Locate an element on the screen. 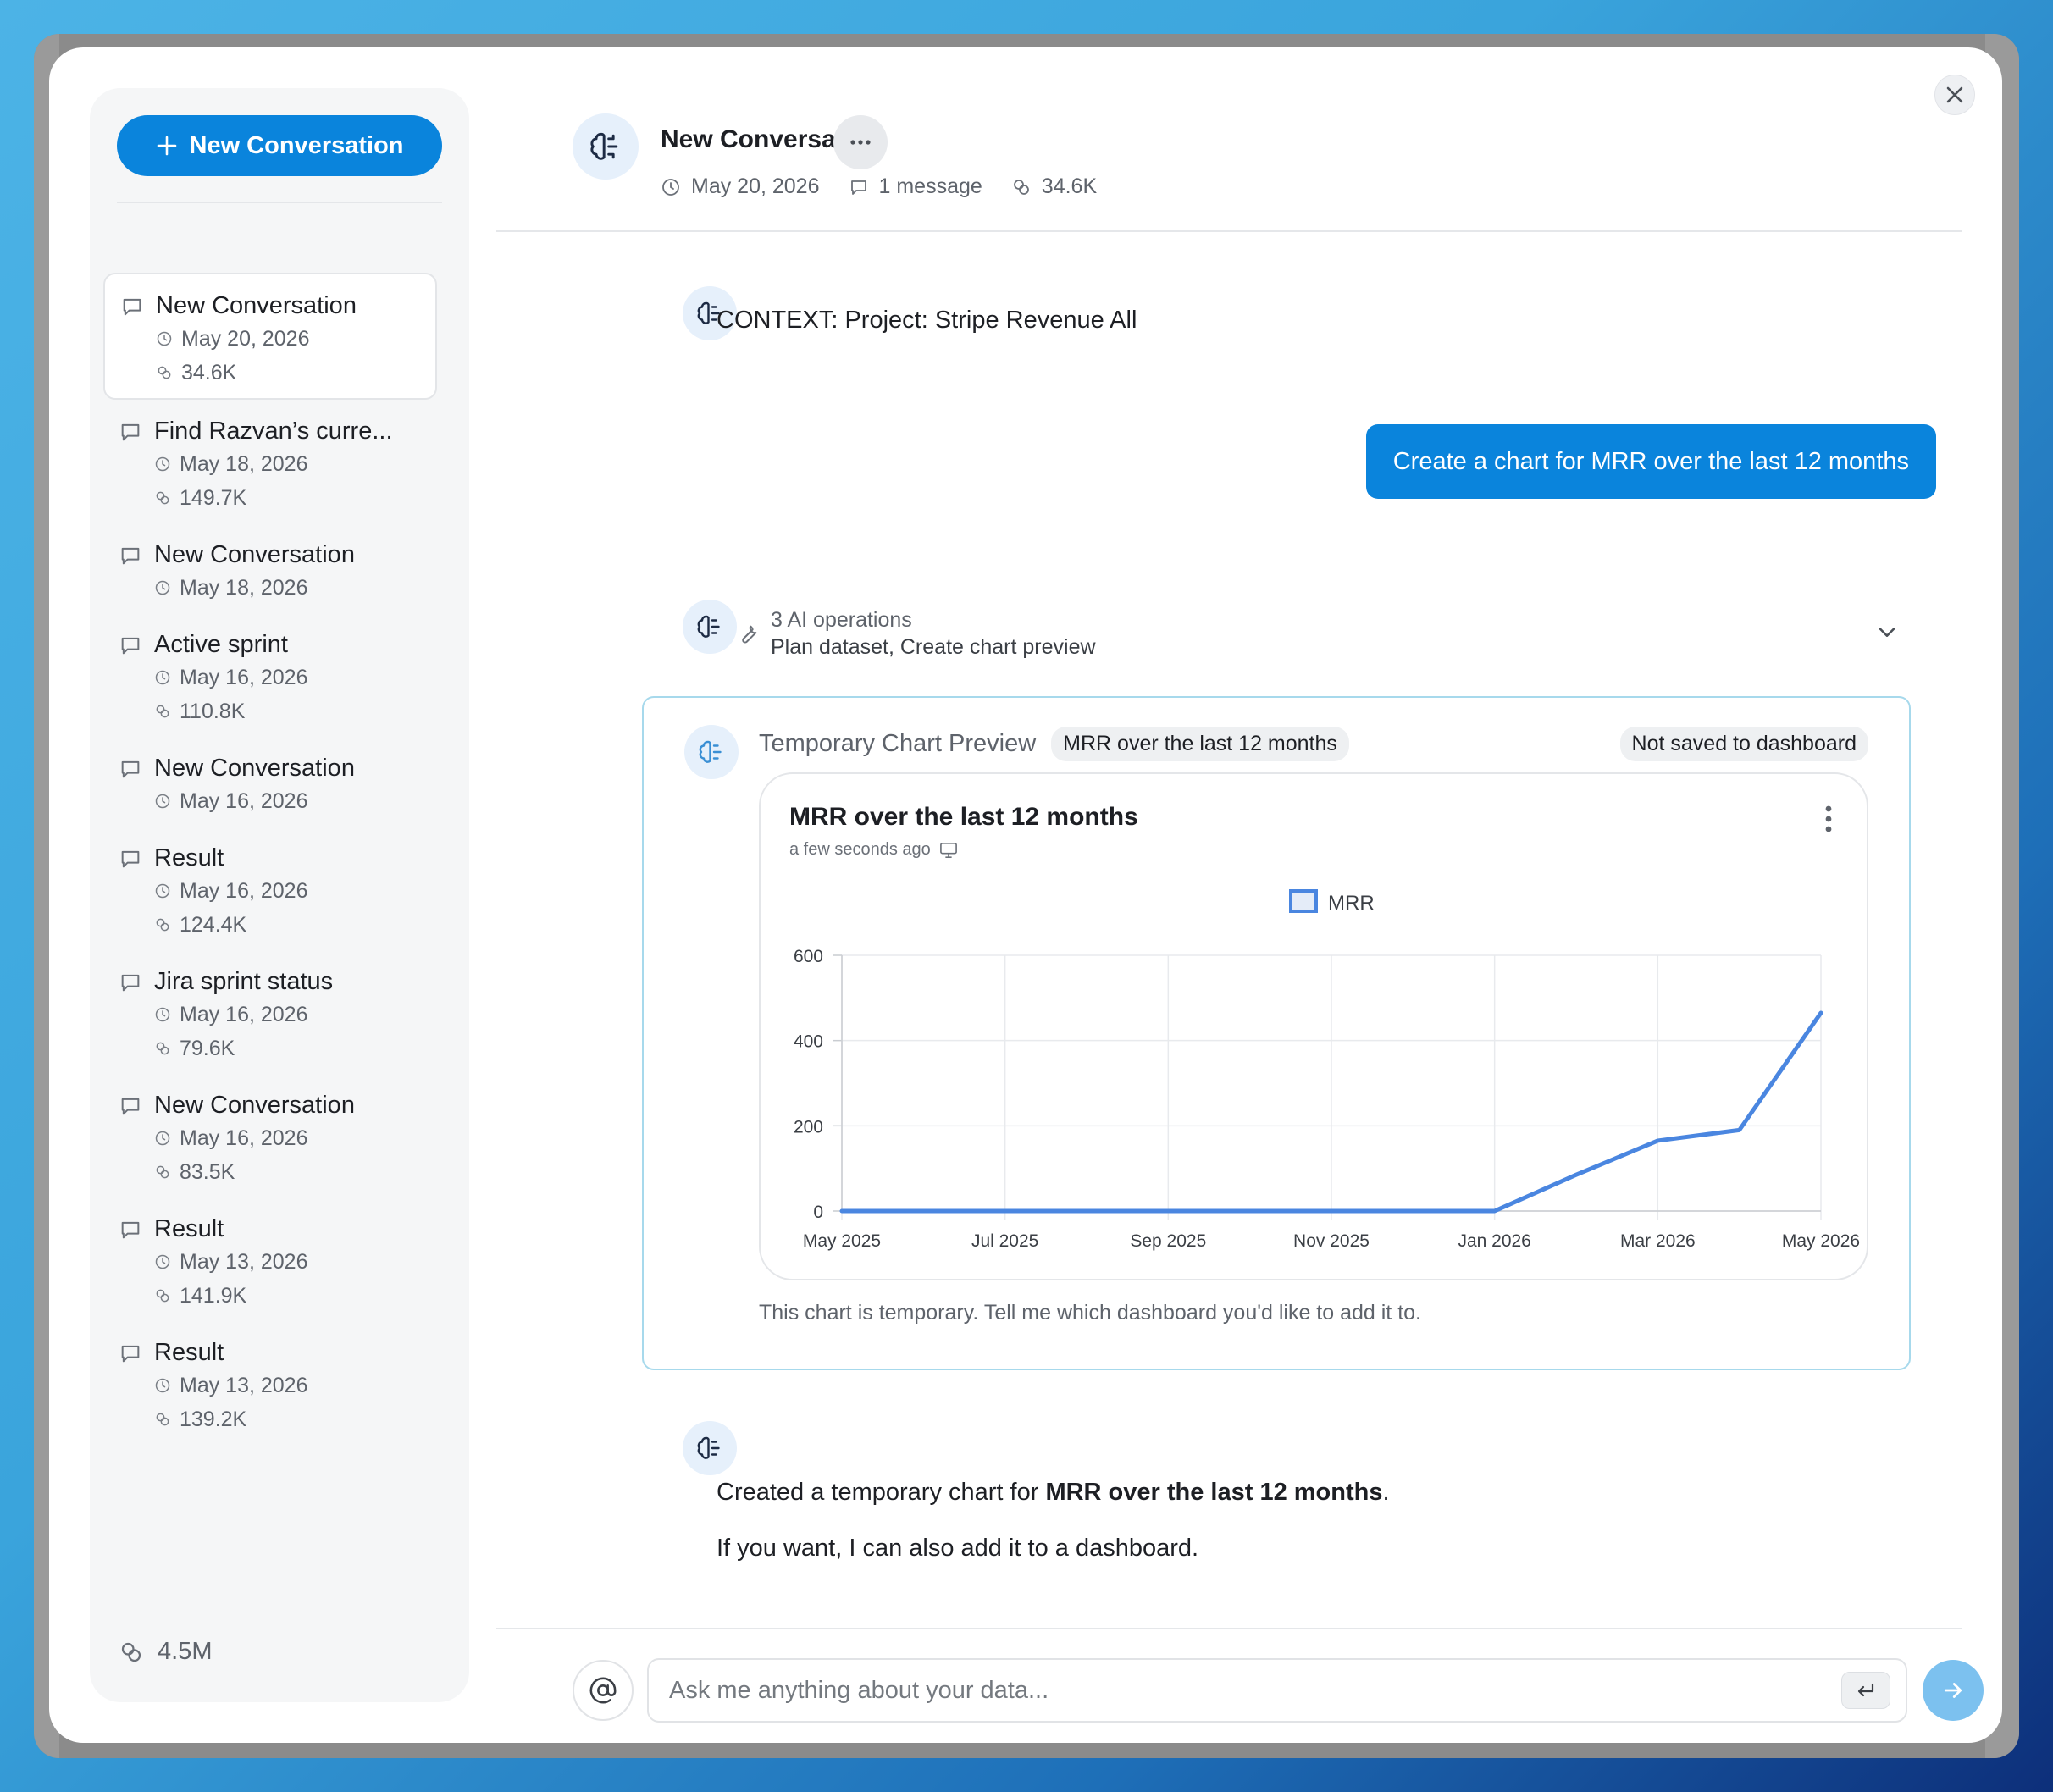 Image resolution: width=2053 pixels, height=1792 pixels. conversation-item: New Conversation May 16, 2026 is located at coordinates (270, 782).